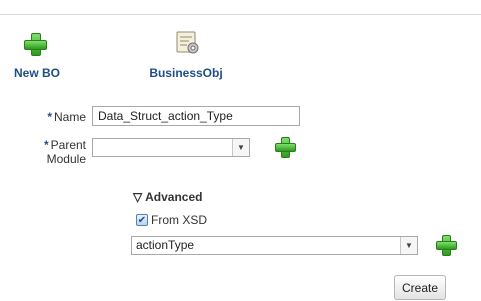 The height and width of the screenshot is (301, 481). Describe the element at coordinates (446, 245) in the screenshot. I see `add-xsd-type-button` at that location.